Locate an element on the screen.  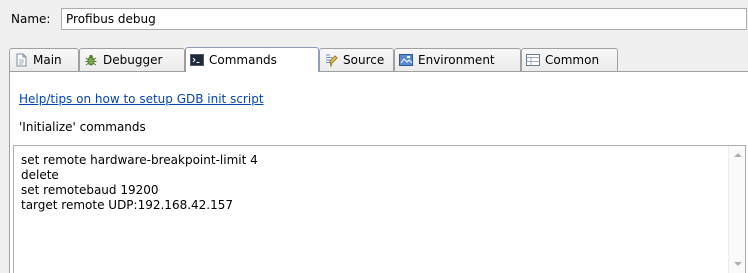
tab-environment-label: Environment is located at coordinates (456, 60).